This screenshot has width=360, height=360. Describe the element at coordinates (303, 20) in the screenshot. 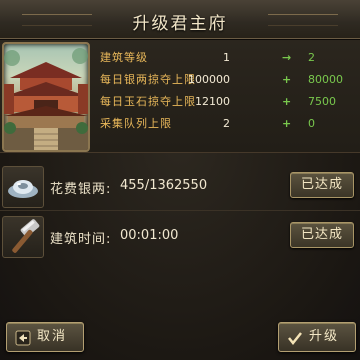

I see `title-ornament-right` at that location.